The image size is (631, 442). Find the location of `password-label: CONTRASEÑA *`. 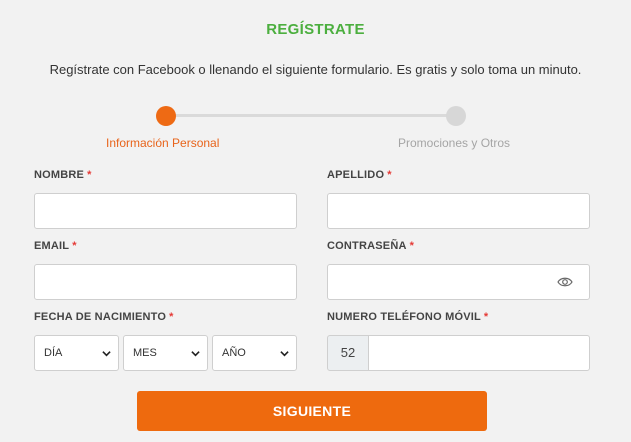

password-label: CONTRASEÑA * is located at coordinates (370, 246).